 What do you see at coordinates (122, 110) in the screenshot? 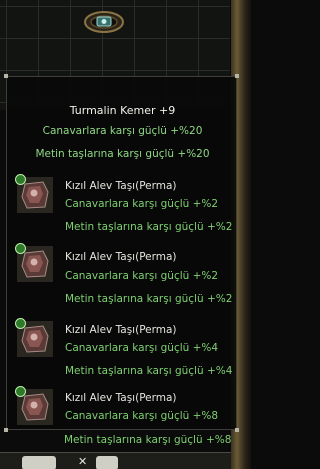
I see `item-title: Turmalin Kemer +9` at bounding box center [122, 110].